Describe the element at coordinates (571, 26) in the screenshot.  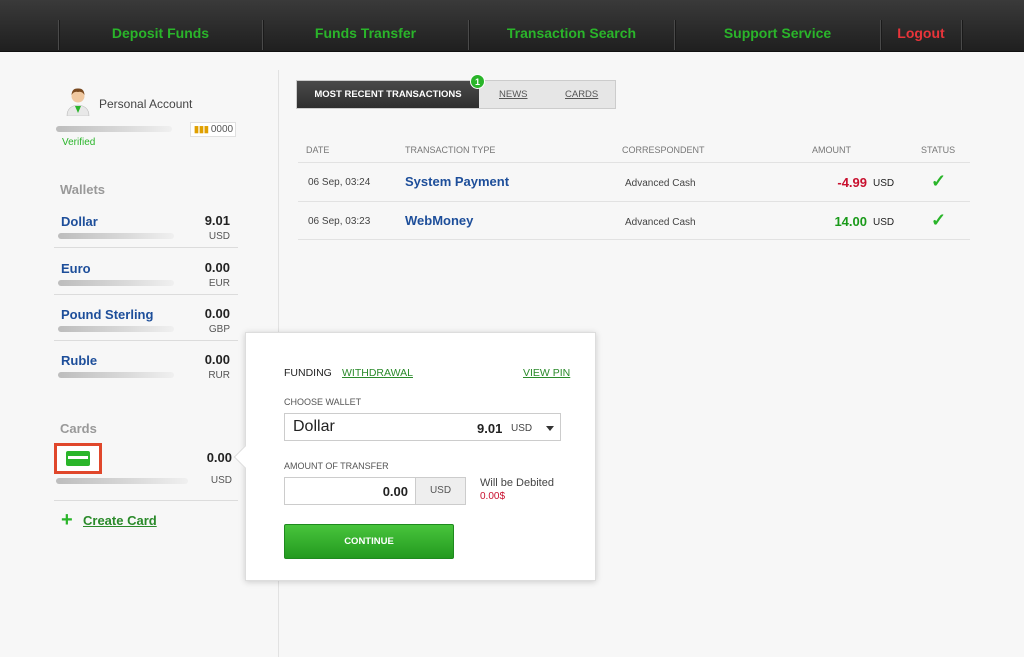
I see `nav-transaction-search: Transaction Search` at that location.